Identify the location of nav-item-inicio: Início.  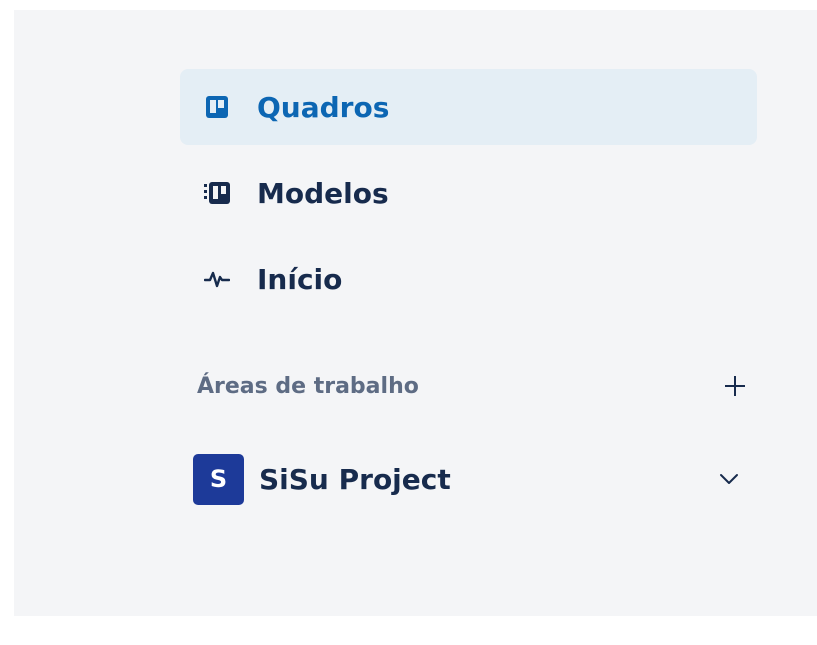
(468, 279).